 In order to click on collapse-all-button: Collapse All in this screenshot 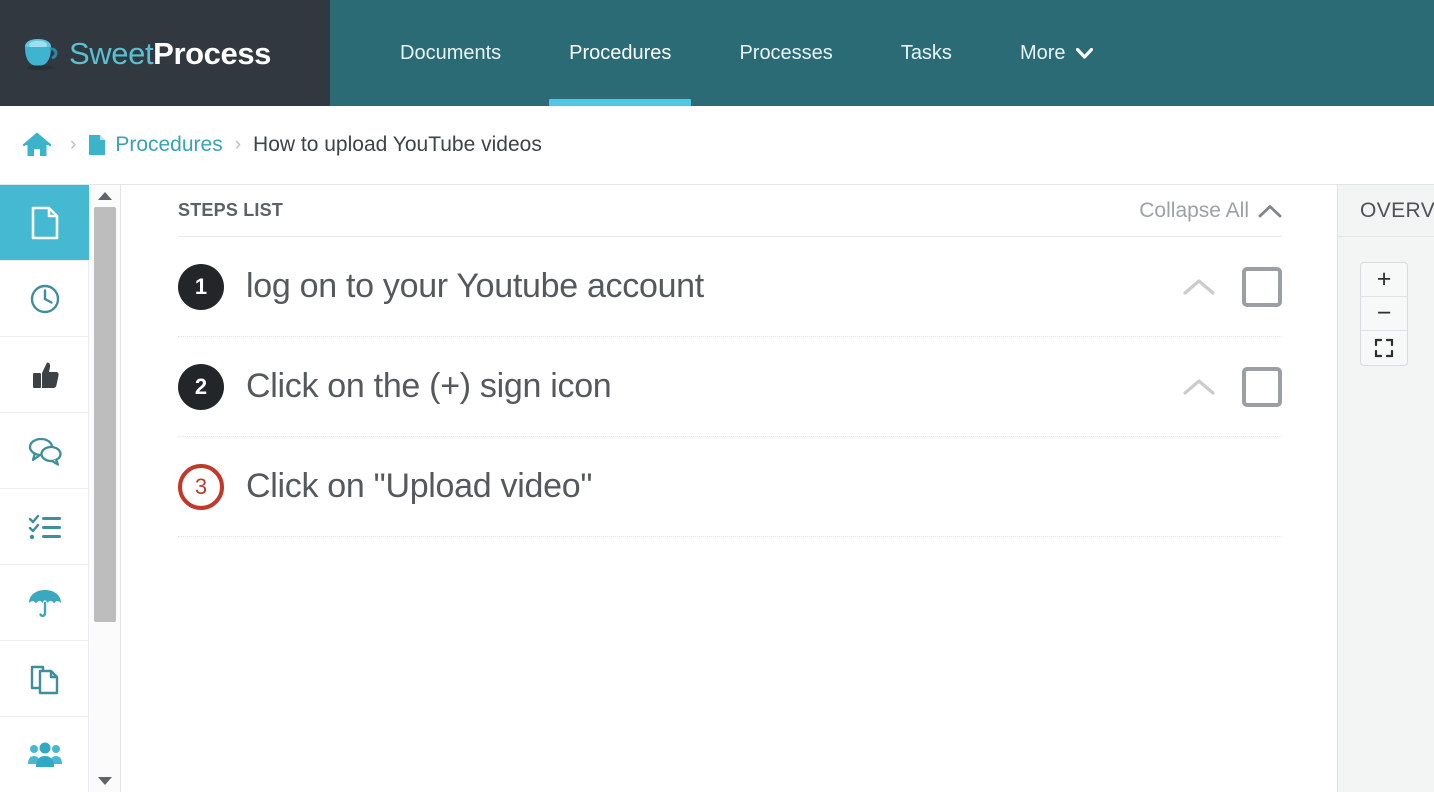, I will do `click(1210, 211)`.